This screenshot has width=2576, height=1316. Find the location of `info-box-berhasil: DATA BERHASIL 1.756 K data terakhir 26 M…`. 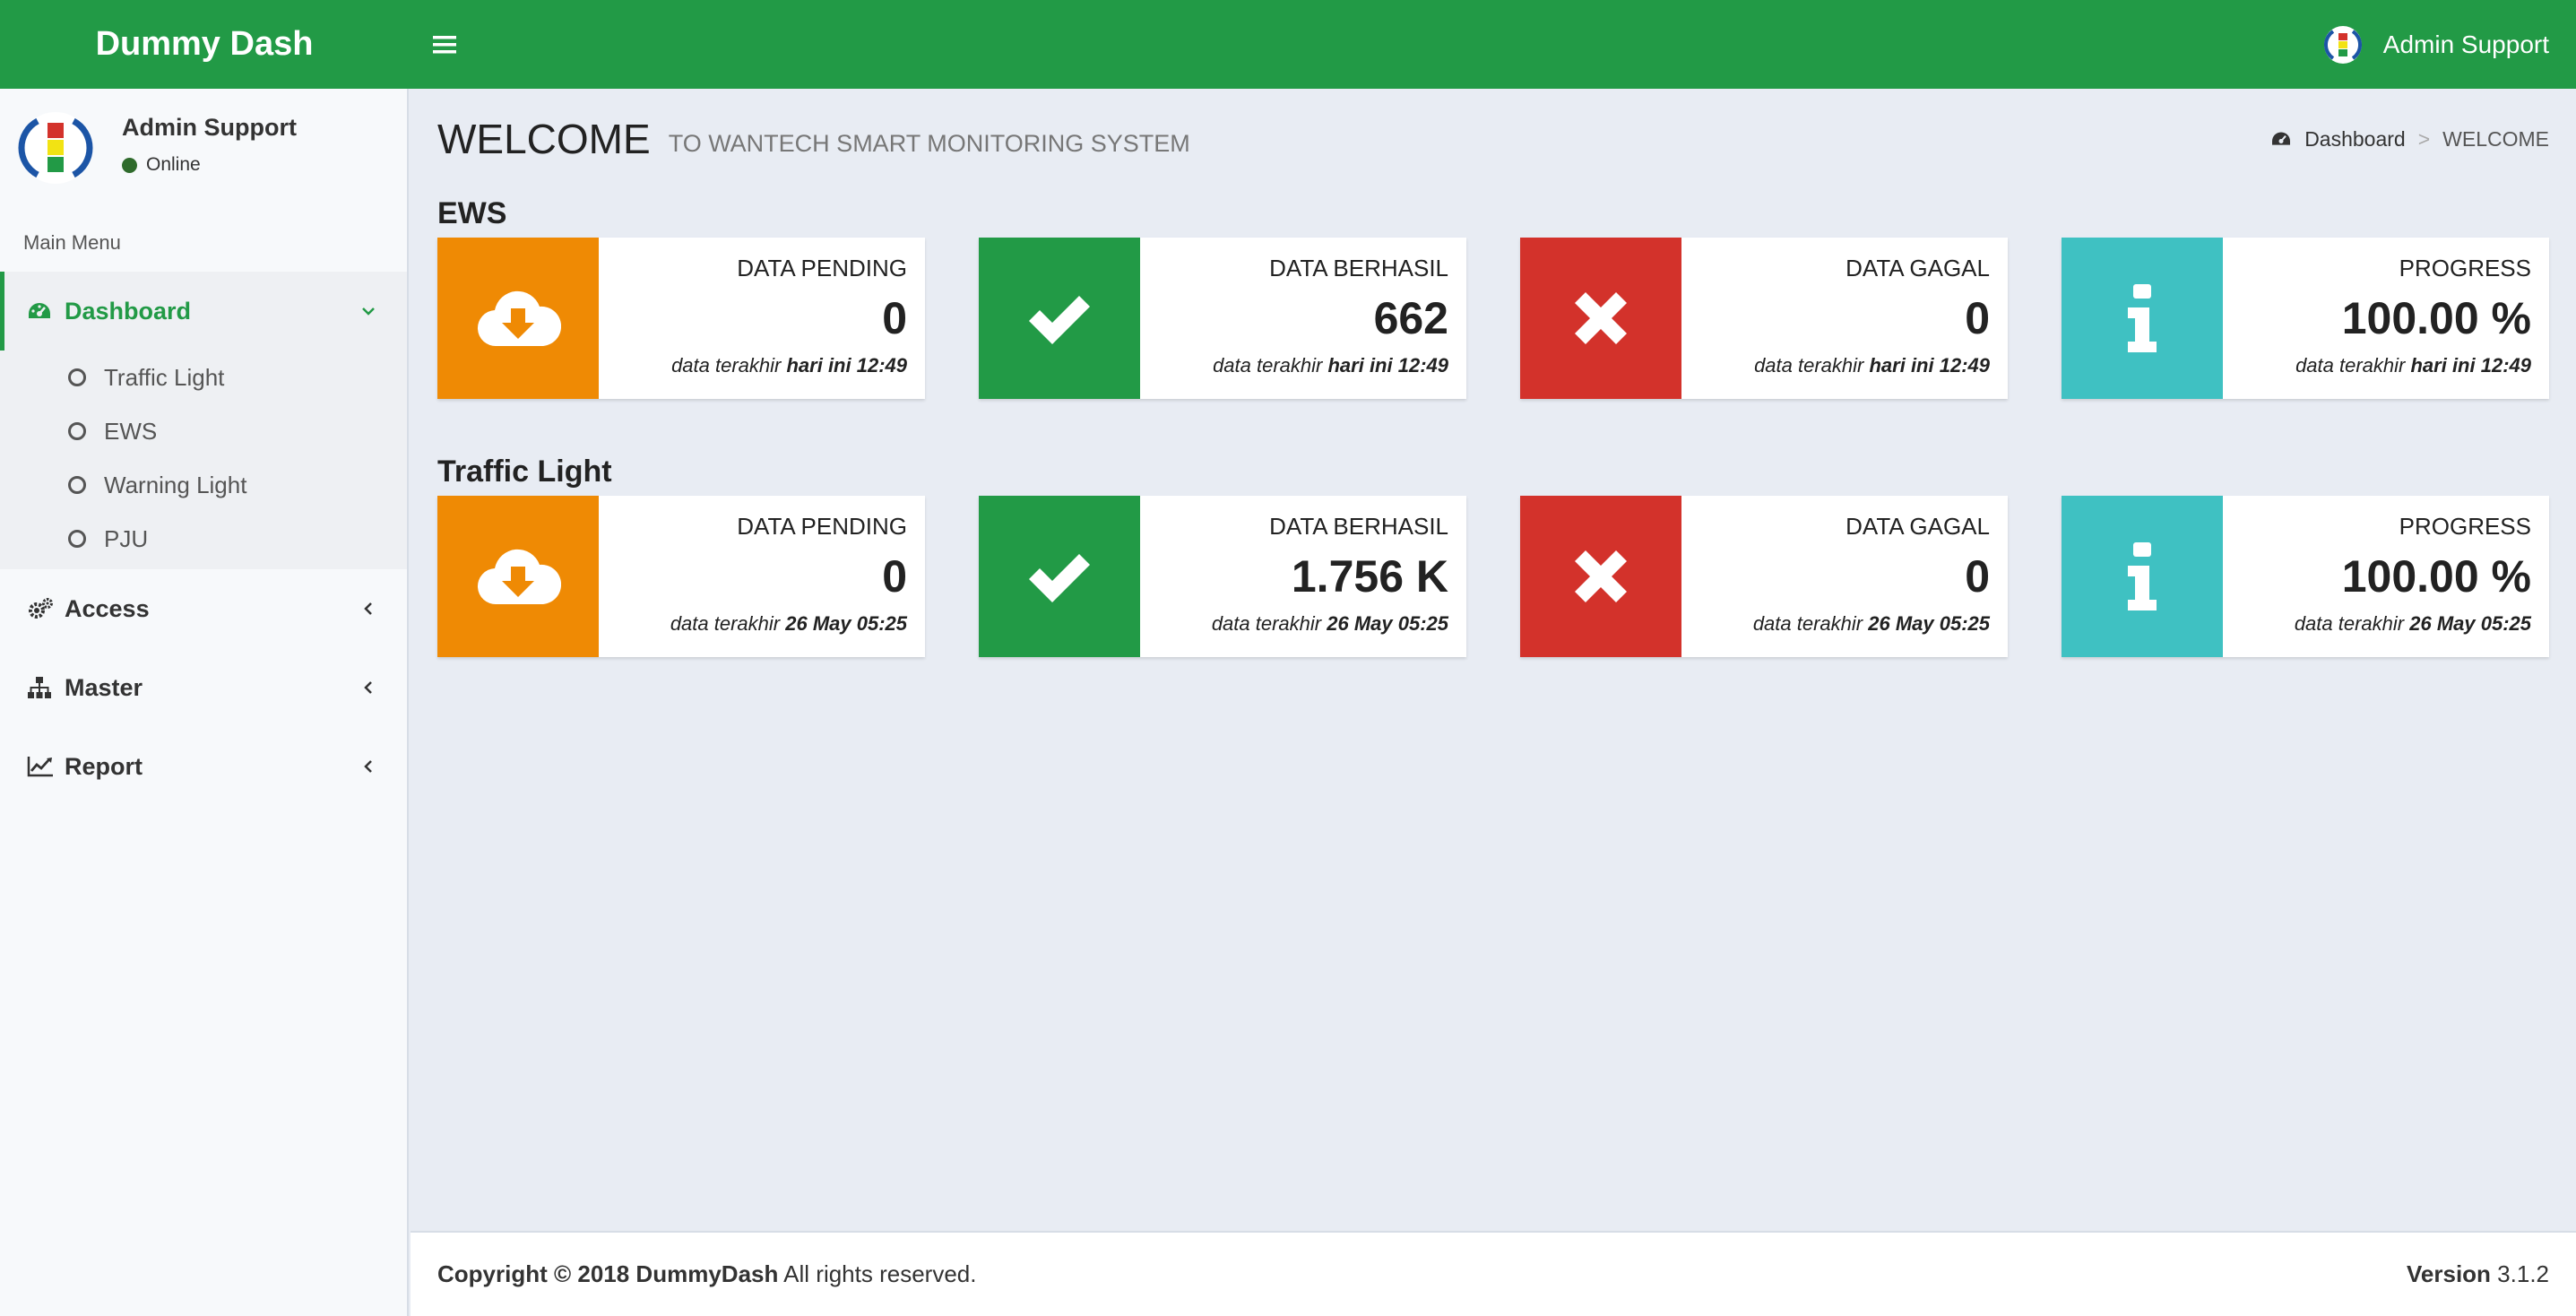

info-box-berhasil: DATA BERHASIL 1.756 K data terakhir 26 M… is located at coordinates (1222, 576).